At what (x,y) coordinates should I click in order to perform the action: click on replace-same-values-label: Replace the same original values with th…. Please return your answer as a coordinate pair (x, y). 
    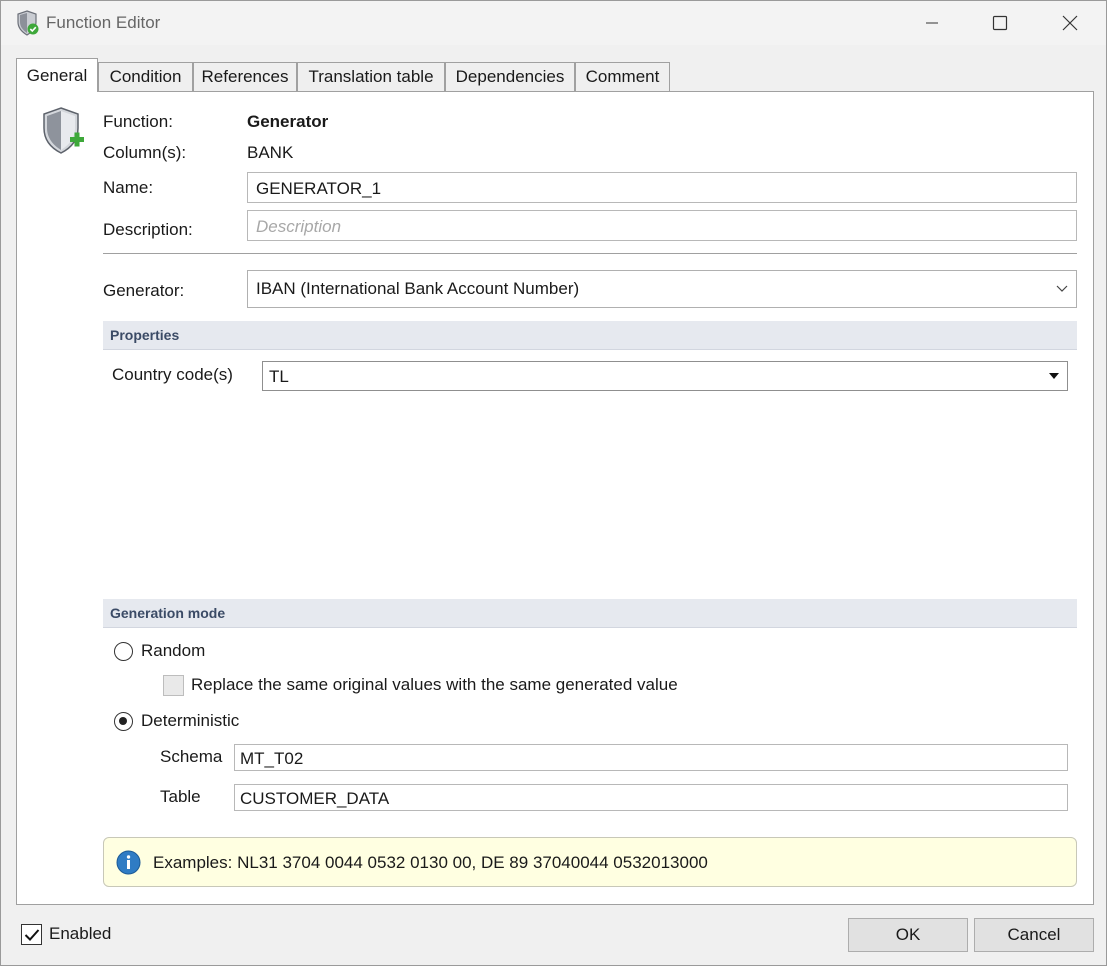
    Looking at the image, I should click on (434, 684).